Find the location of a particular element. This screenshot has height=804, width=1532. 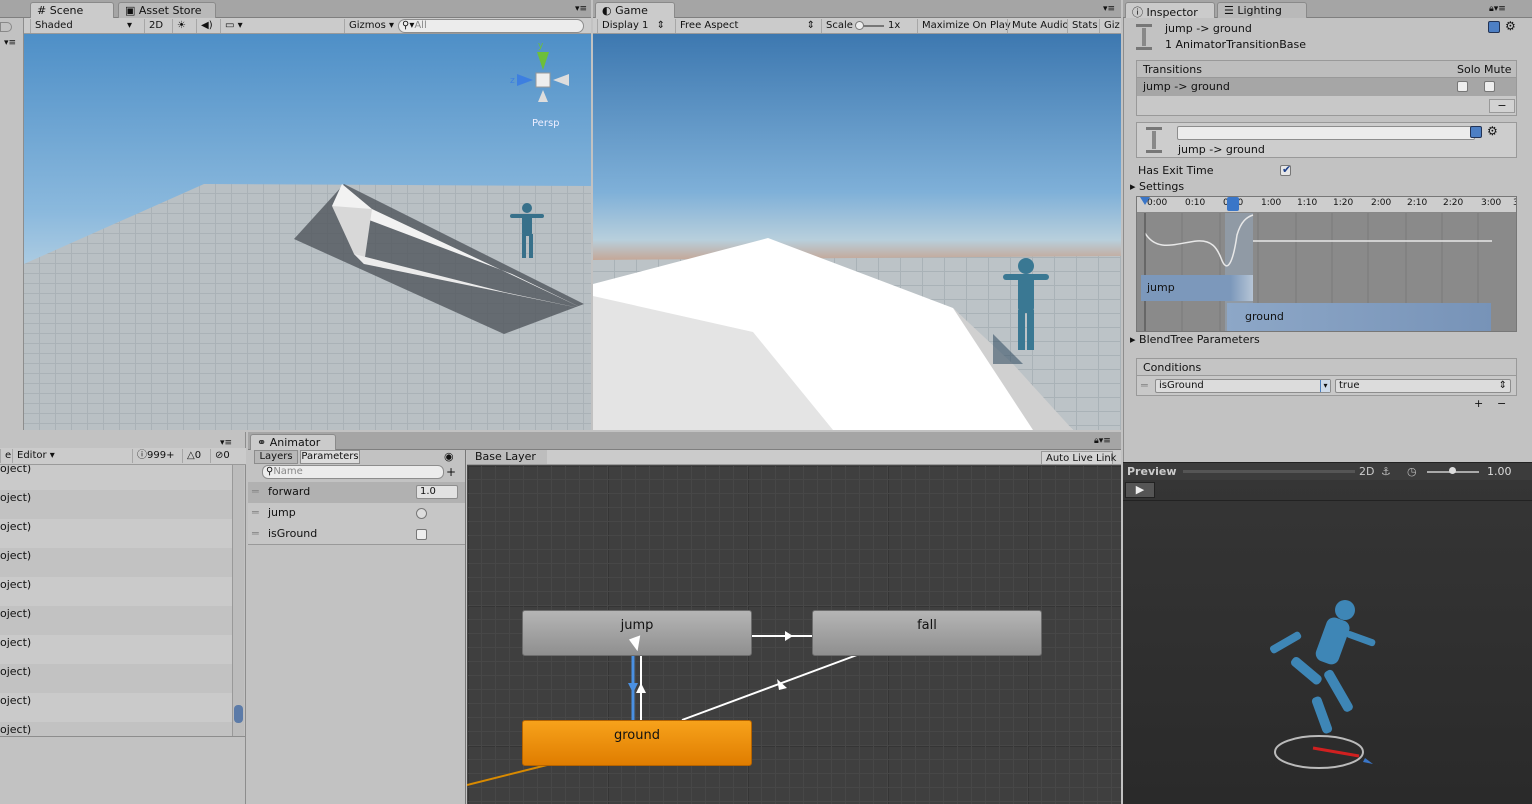

console-scrollbar is located at coordinates (238, 601).